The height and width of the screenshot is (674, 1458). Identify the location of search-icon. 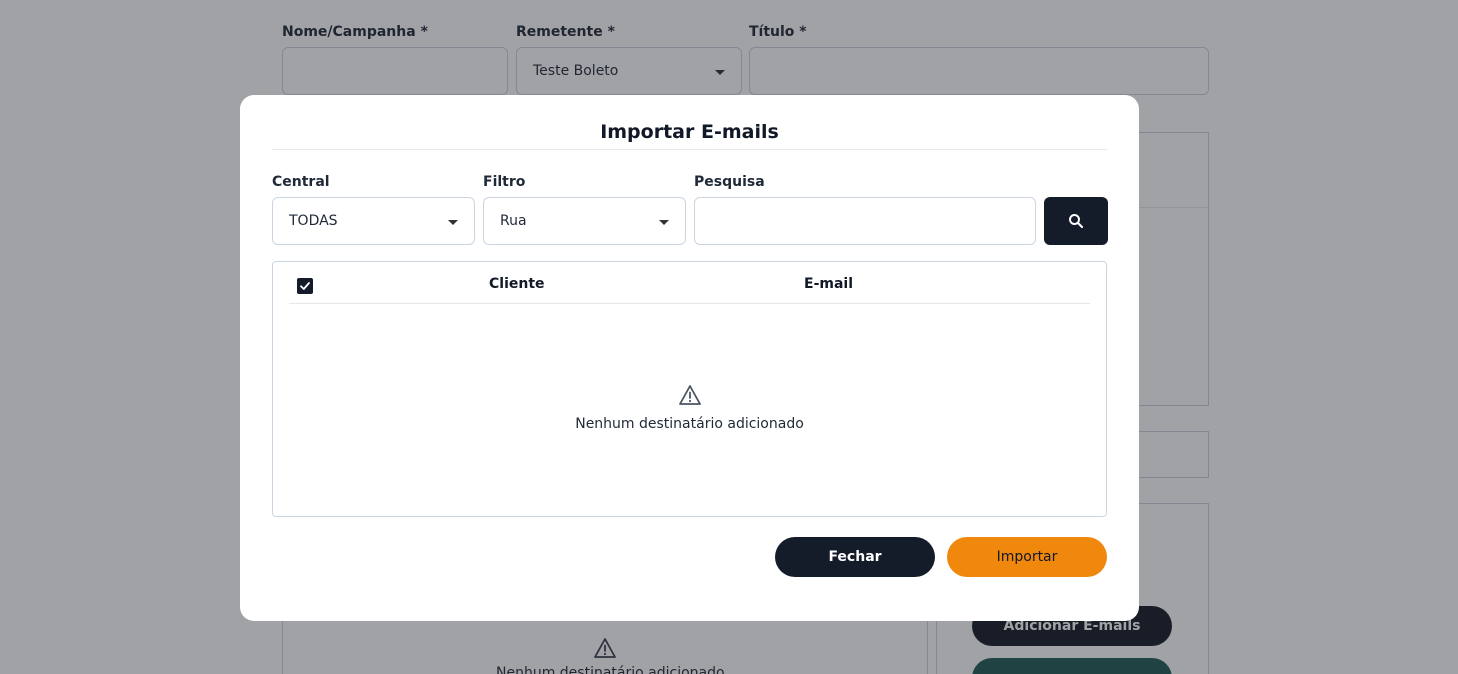
(1076, 221).